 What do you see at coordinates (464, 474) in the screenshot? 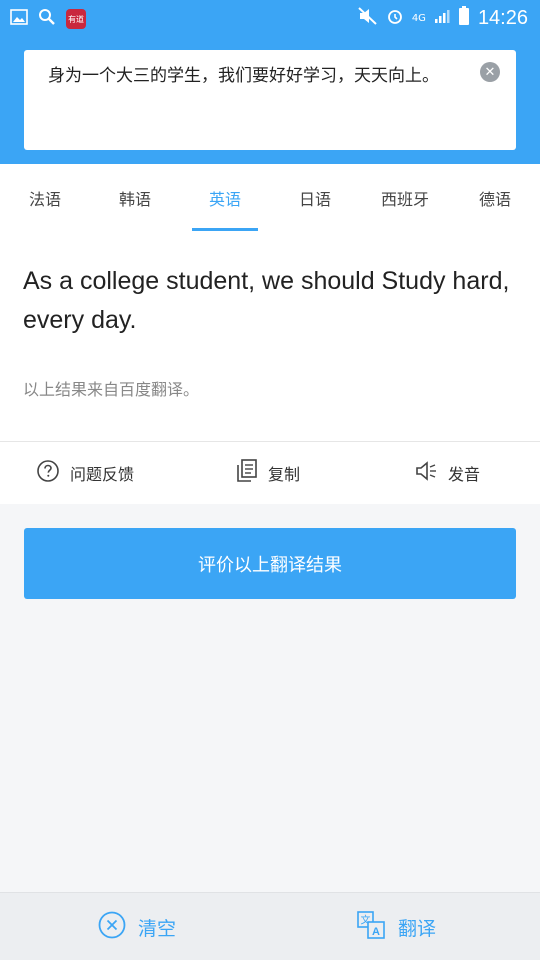
I see `pronounce-label: 发音` at bounding box center [464, 474].